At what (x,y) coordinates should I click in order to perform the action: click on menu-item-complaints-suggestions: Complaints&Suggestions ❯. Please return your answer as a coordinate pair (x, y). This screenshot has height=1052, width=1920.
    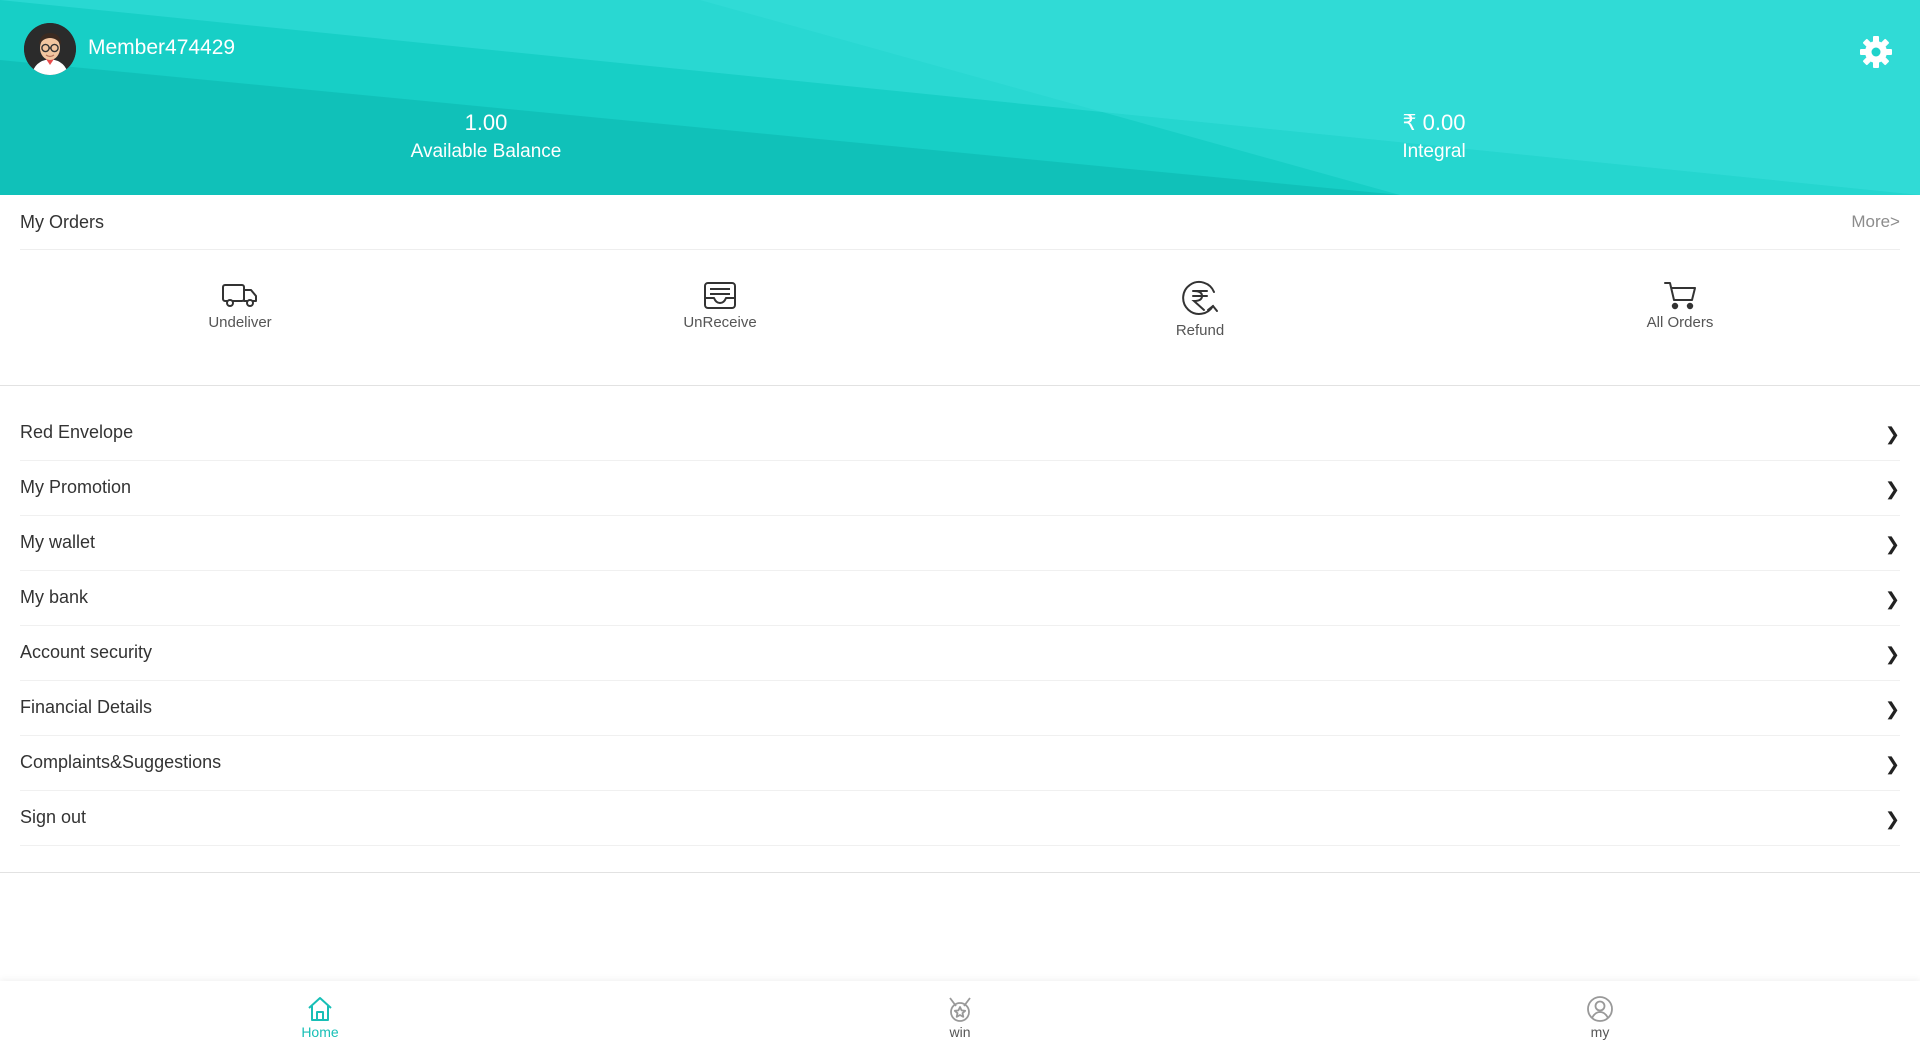
    Looking at the image, I should click on (960, 763).